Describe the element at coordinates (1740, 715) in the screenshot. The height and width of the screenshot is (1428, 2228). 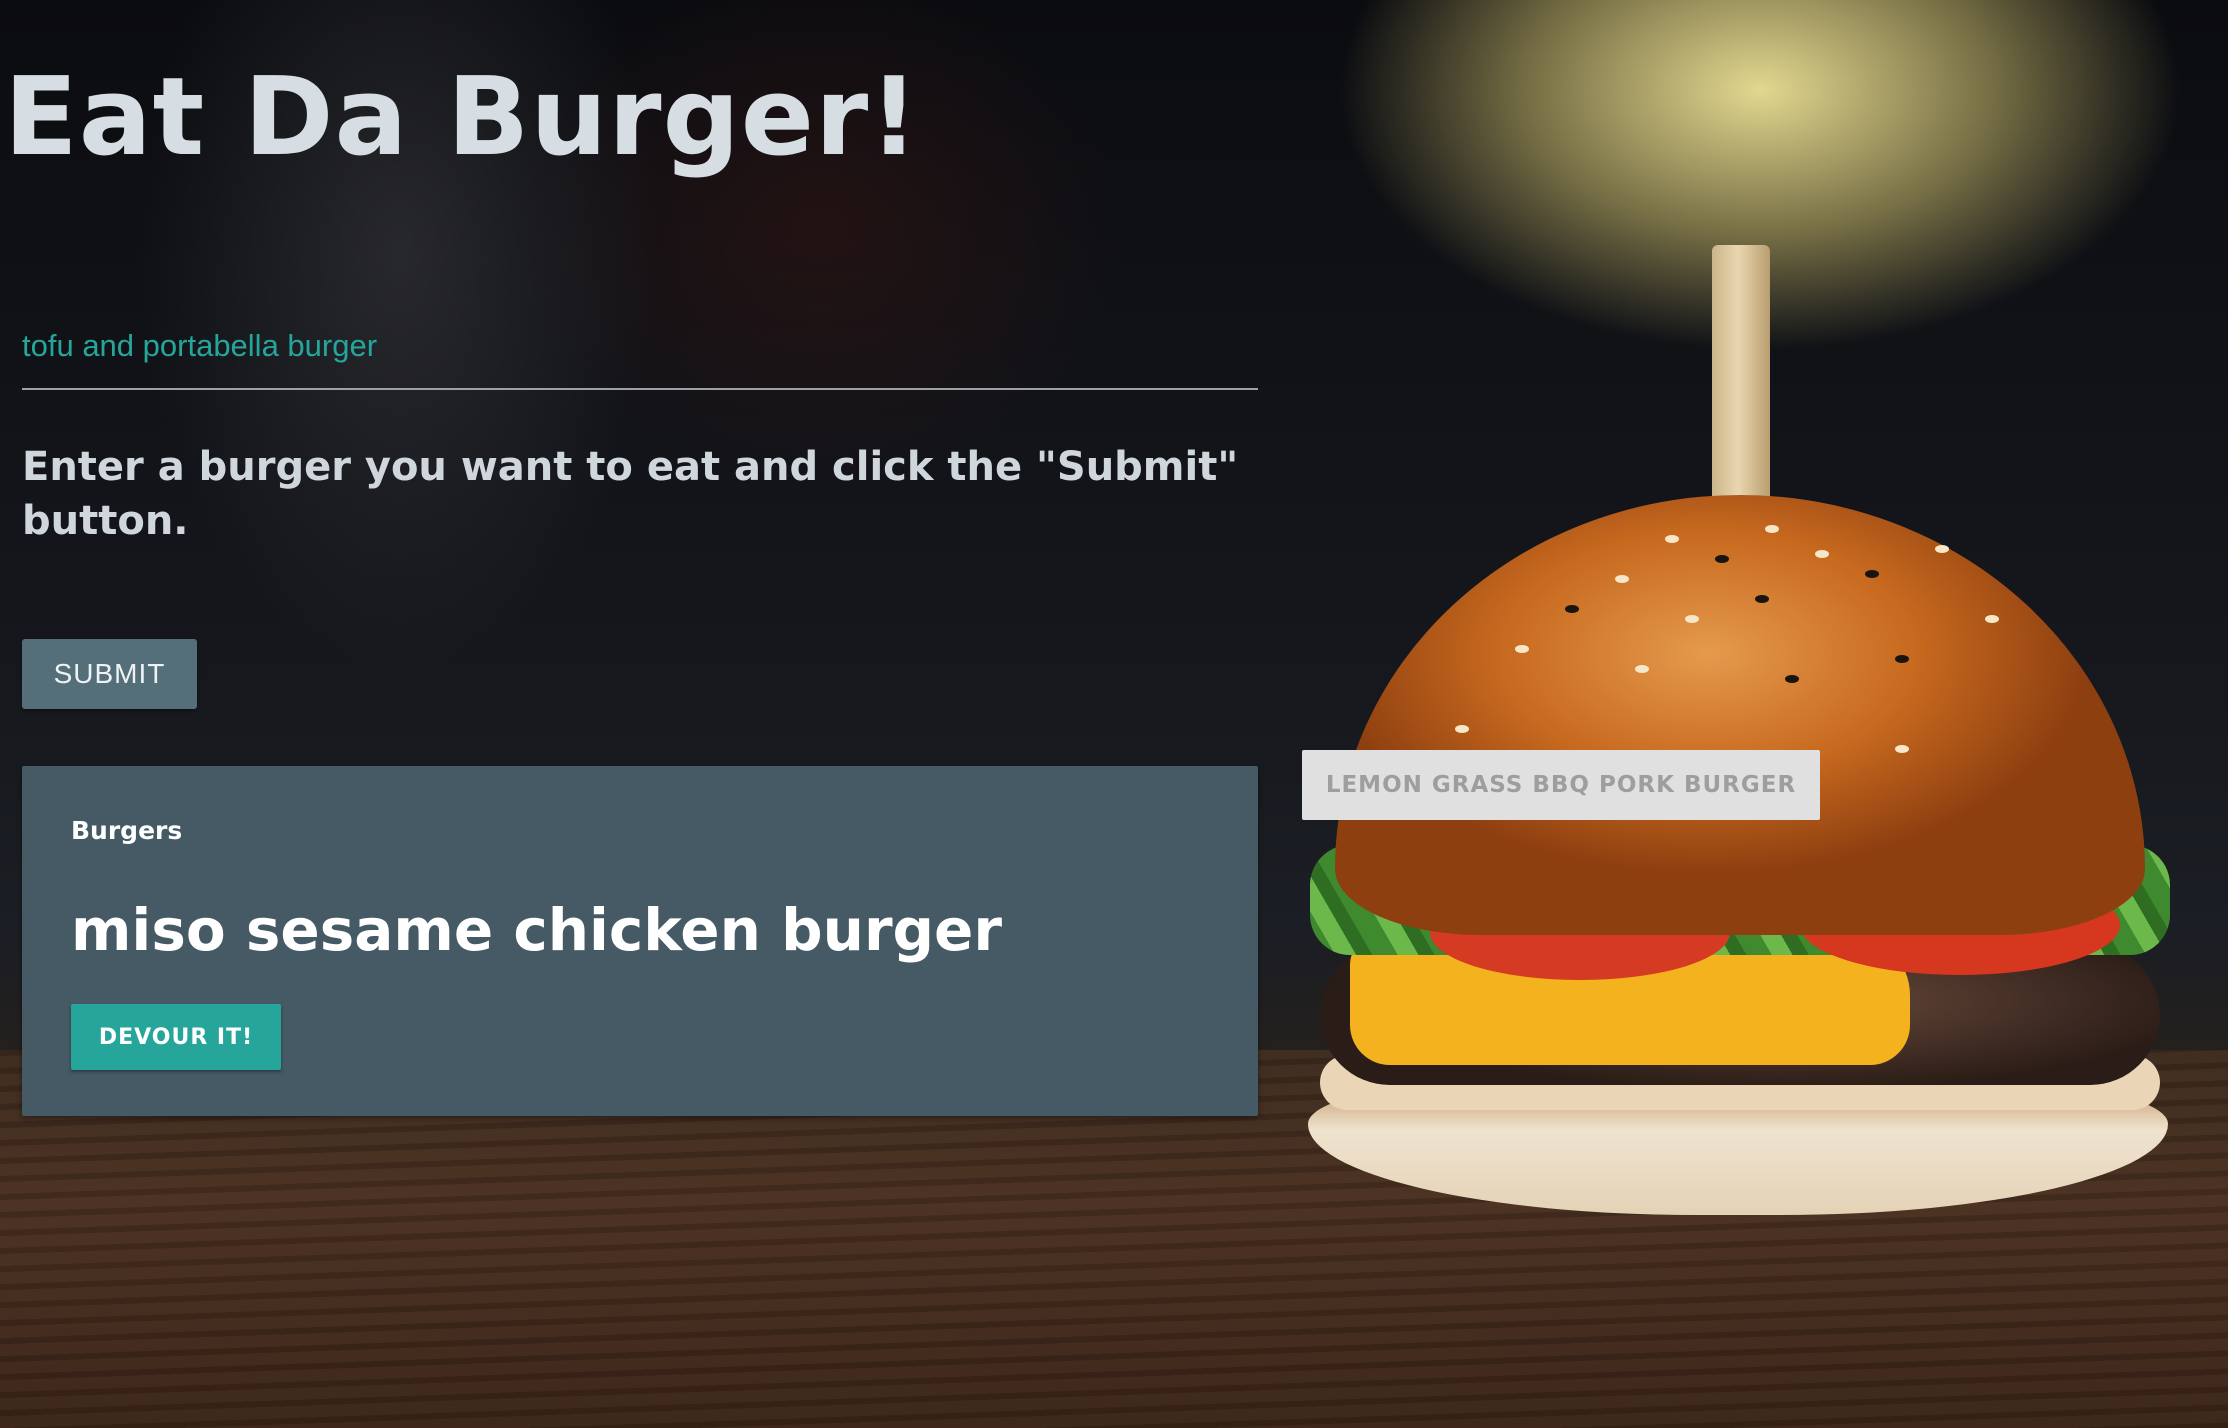
I see `burger-top-bun` at that location.